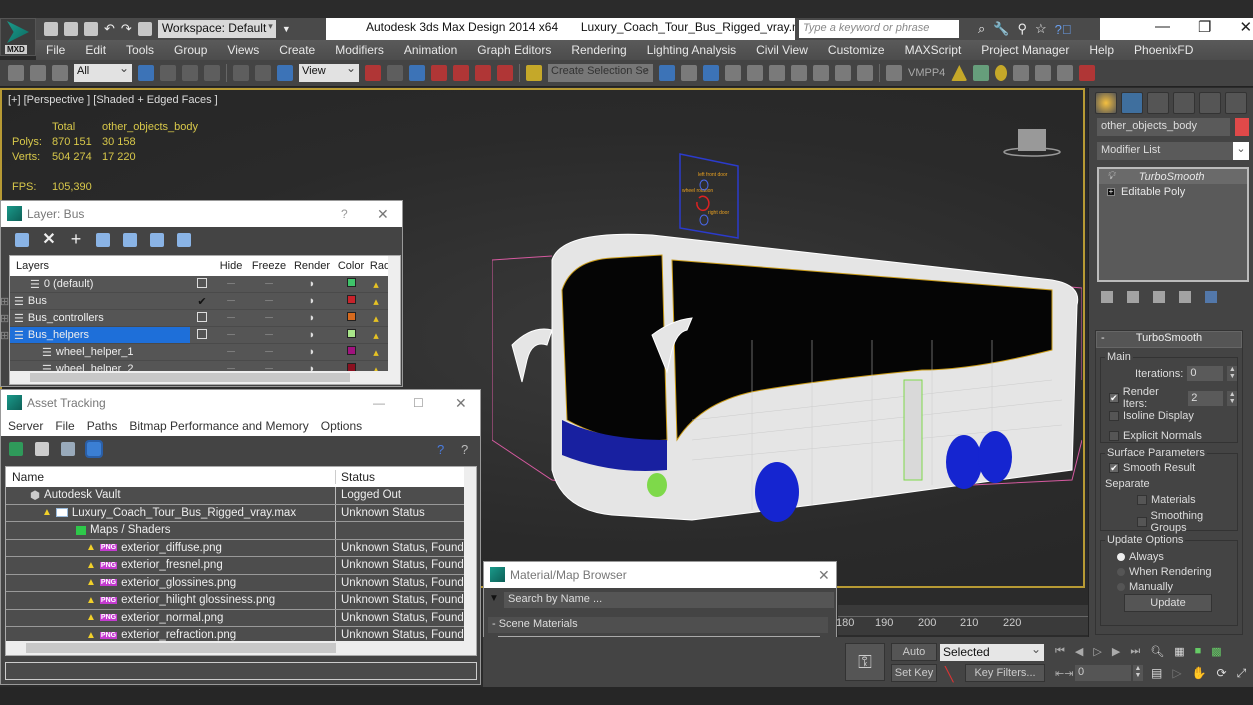  Describe the element at coordinates (130, 240) in the screenshot. I see `highlight-layer-icon` at that location.